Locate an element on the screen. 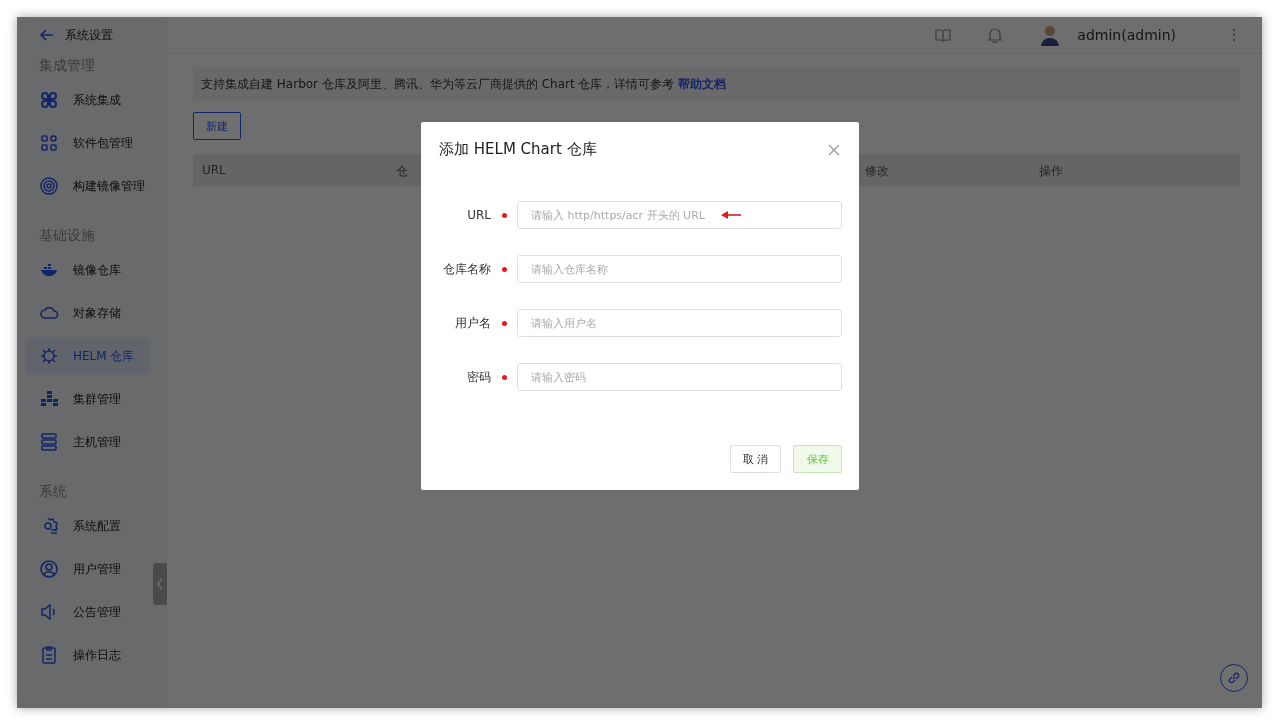 This screenshot has height=725, width=1280. sidebar-item: 用户管理 is located at coordinates (87, 569).